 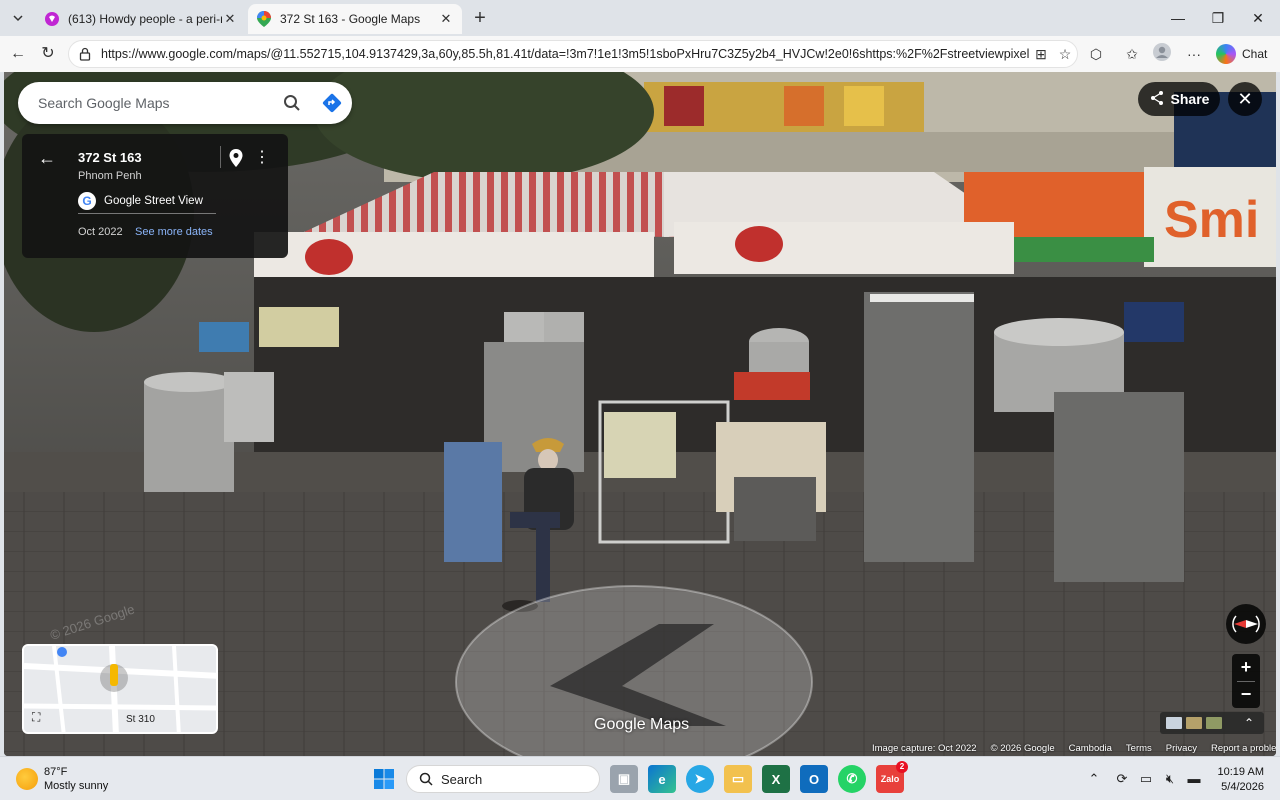 What do you see at coordinates (700, 779) in the screenshot?
I see `telegram-icon: ➤` at bounding box center [700, 779].